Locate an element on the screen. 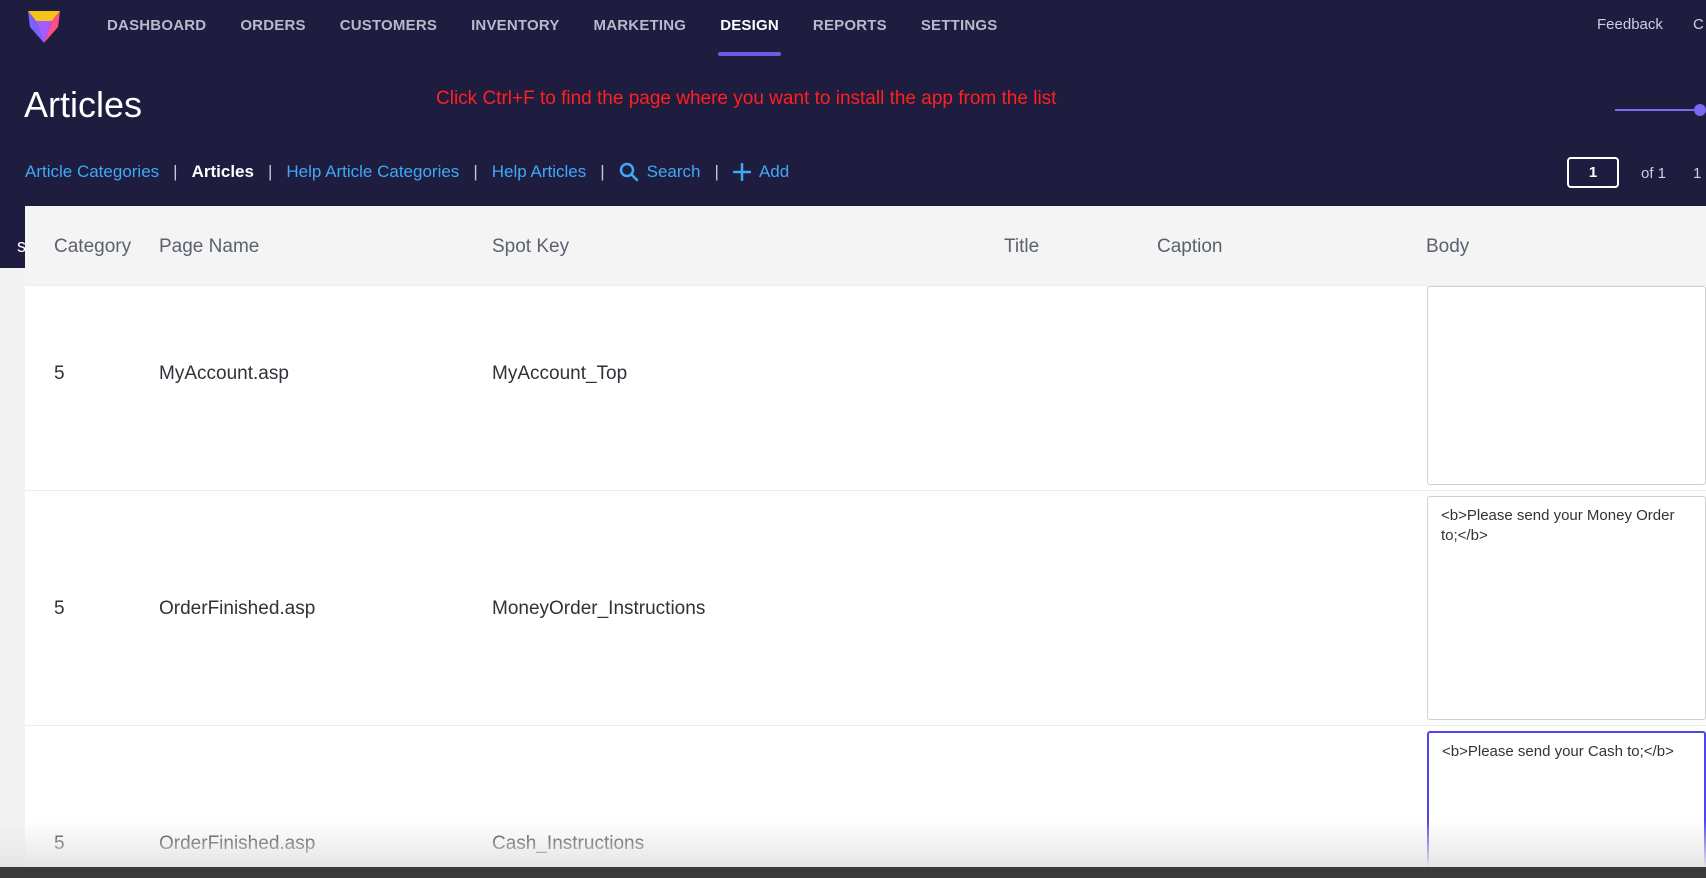 The image size is (1706, 878). header-page-name: Page Name is located at coordinates (209, 247).